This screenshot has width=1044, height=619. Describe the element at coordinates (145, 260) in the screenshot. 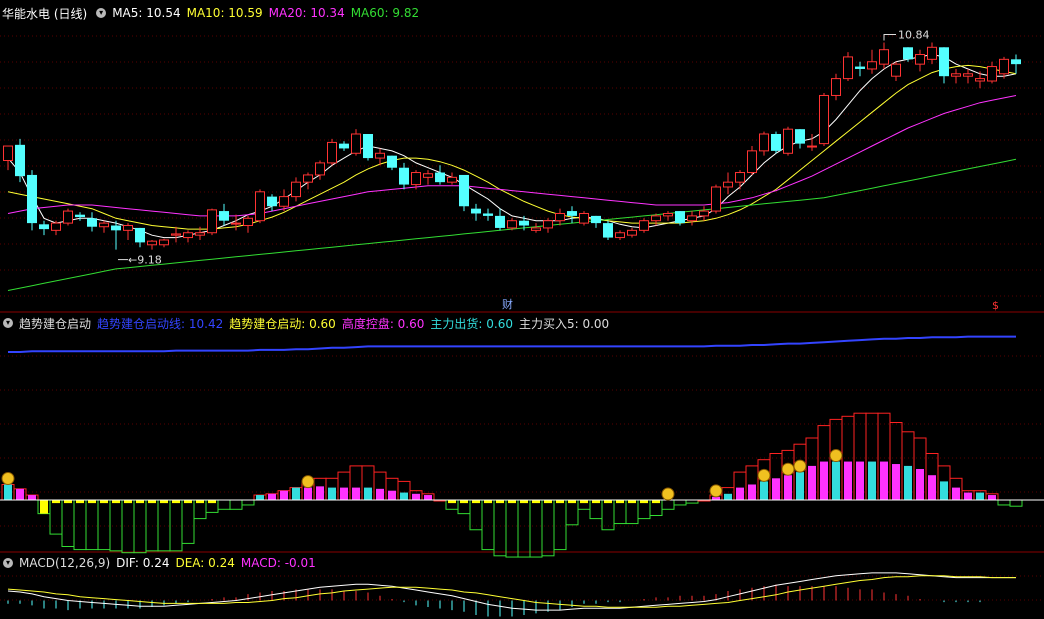

I see `low-price-label: ←9.18` at that location.